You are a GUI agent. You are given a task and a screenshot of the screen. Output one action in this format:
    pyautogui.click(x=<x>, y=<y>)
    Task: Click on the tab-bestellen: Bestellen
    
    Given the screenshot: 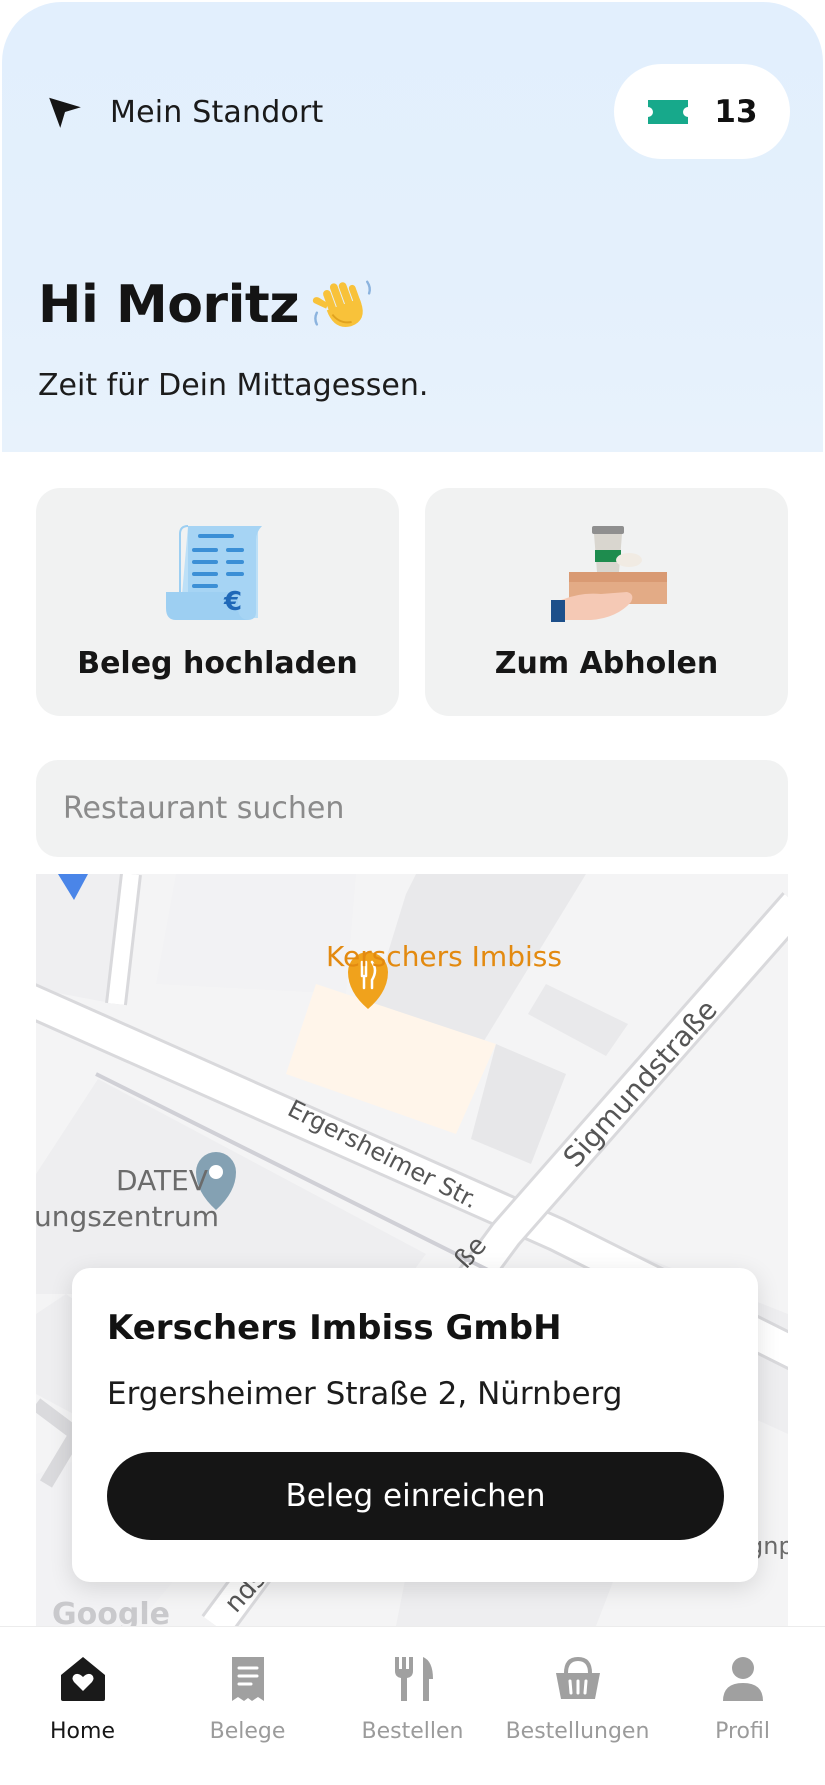 What is the action you would take?
    pyautogui.click(x=412, y=1706)
    